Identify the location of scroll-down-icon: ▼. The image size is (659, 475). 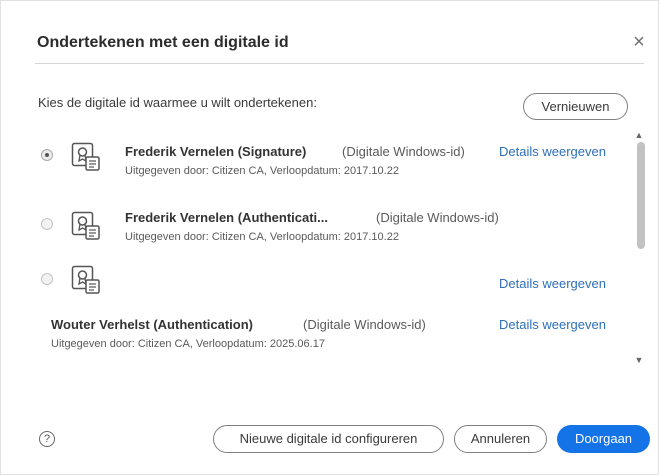
(639, 360).